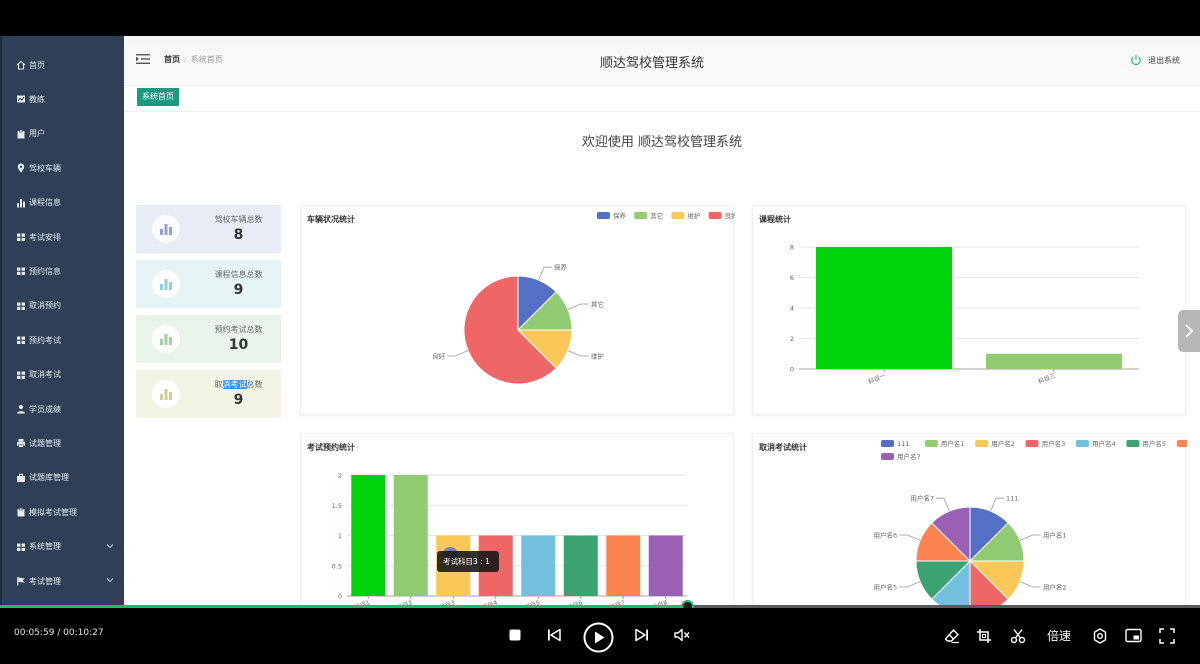  Describe the element at coordinates (64, 65) in the screenshot. I see `sidebar-item: 首页` at that location.